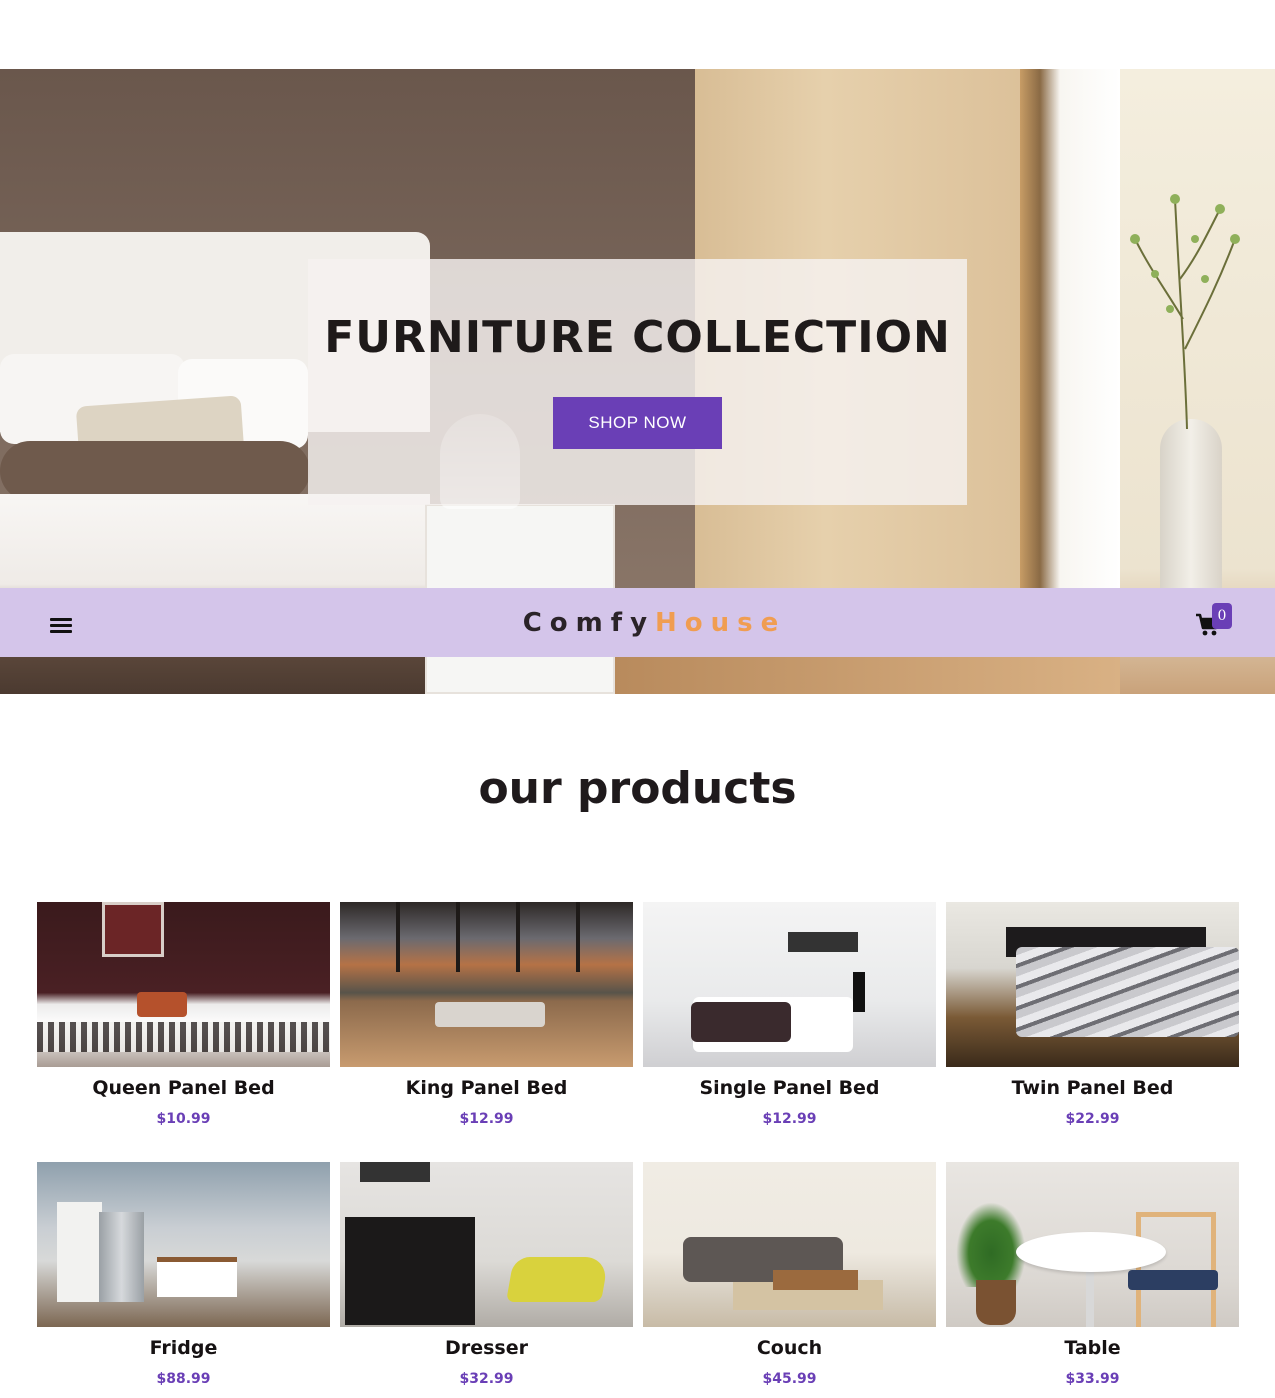 The height and width of the screenshot is (1398, 1275). What do you see at coordinates (637, 382) in the screenshot?
I see `hero-banner: FURNITURE COLLECTION SHOP NOW` at bounding box center [637, 382].